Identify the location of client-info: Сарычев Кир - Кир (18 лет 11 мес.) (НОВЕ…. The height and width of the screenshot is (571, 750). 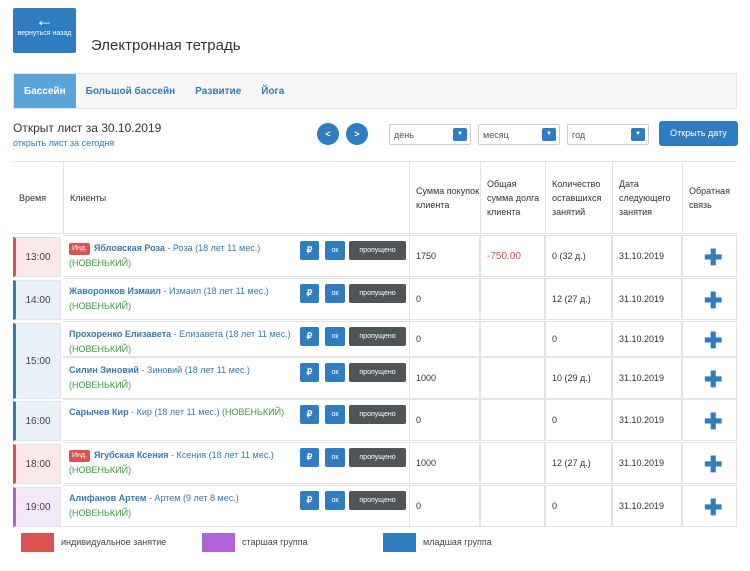
(182, 412).